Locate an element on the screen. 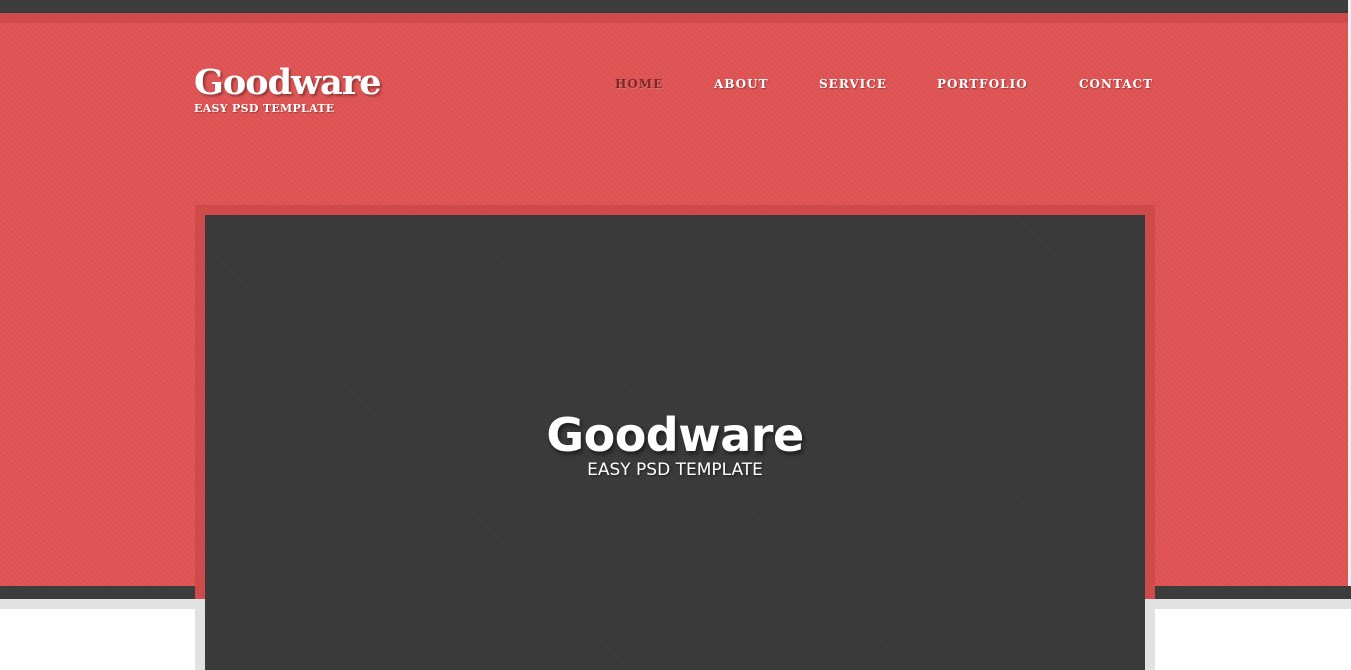 The width and height of the screenshot is (1351, 670). nav-item-about: ABOUT is located at coordinates (741, 84).